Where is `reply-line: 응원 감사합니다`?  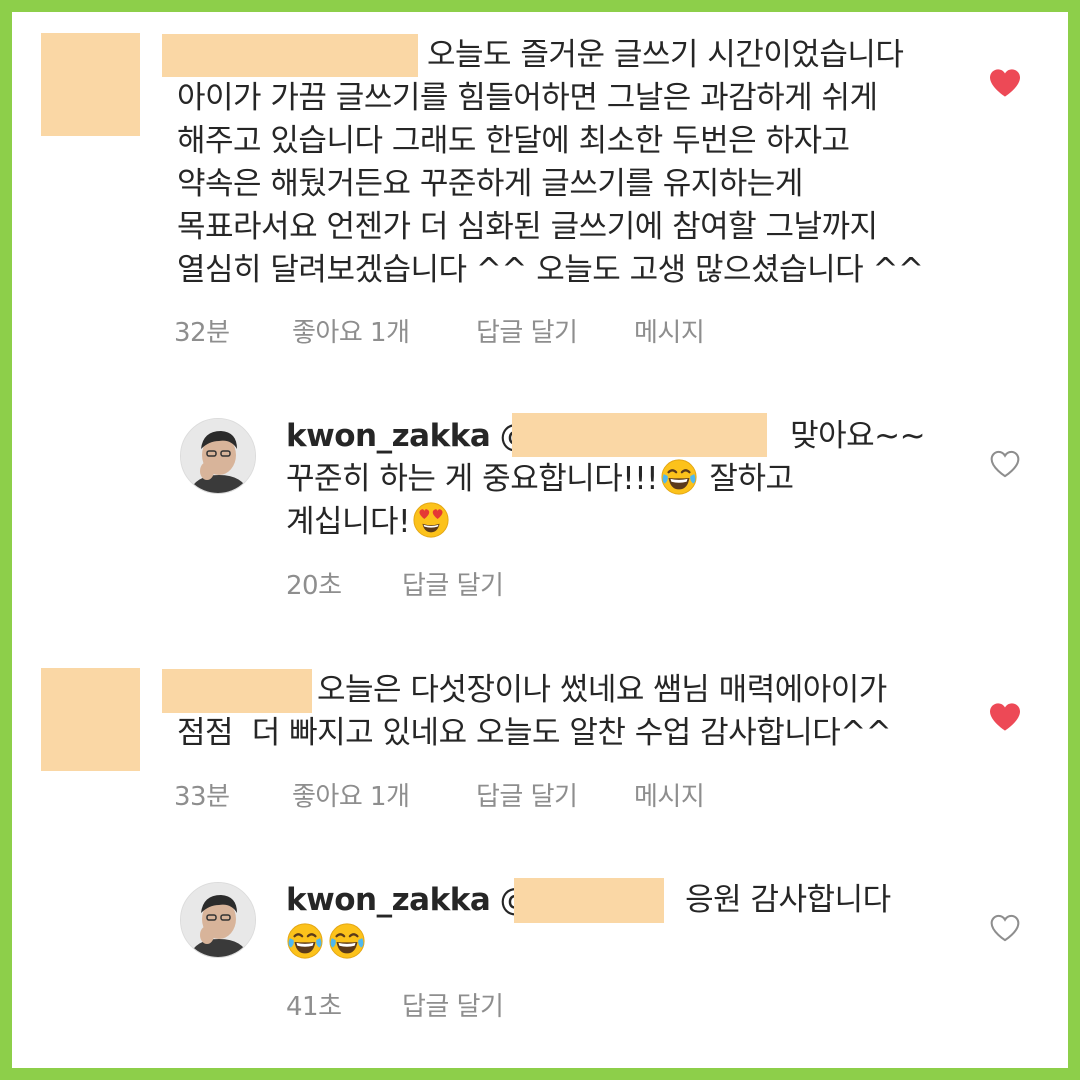
reply-line: 응원 감사합니다 is located at coordinates (788, 900).